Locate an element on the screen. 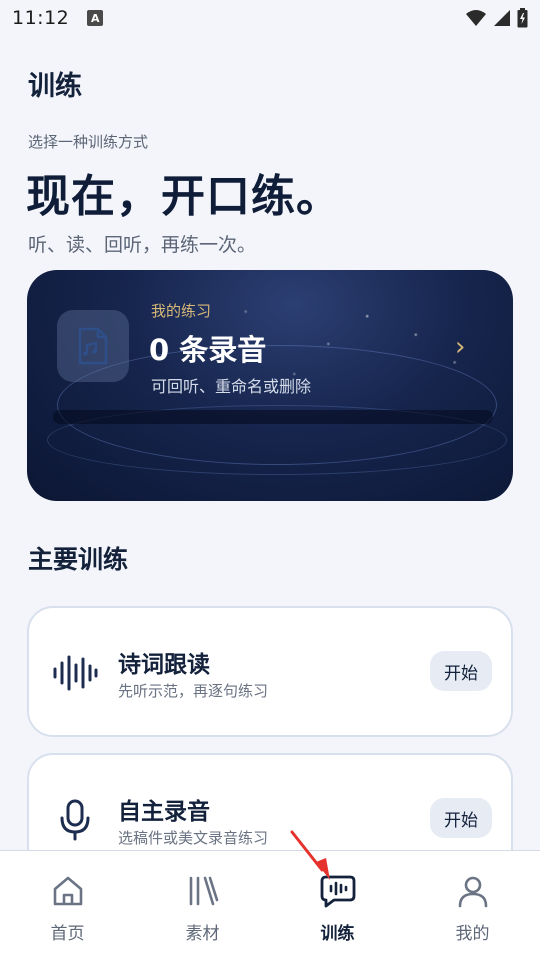  waveform-icon is located at coordinates (75, 673).